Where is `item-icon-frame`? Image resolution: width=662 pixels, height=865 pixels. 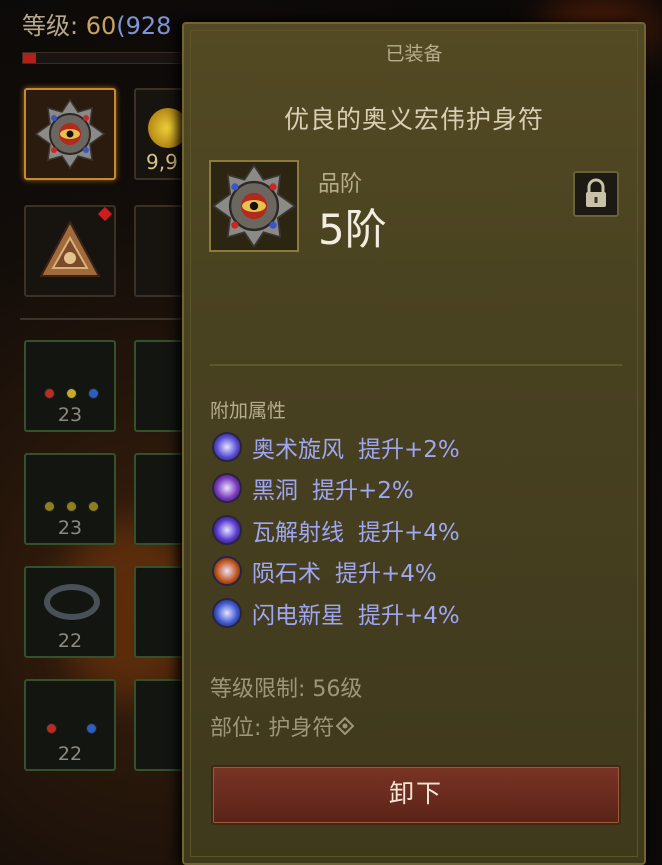 item-icon-frame is located at coordinates (254, 206).